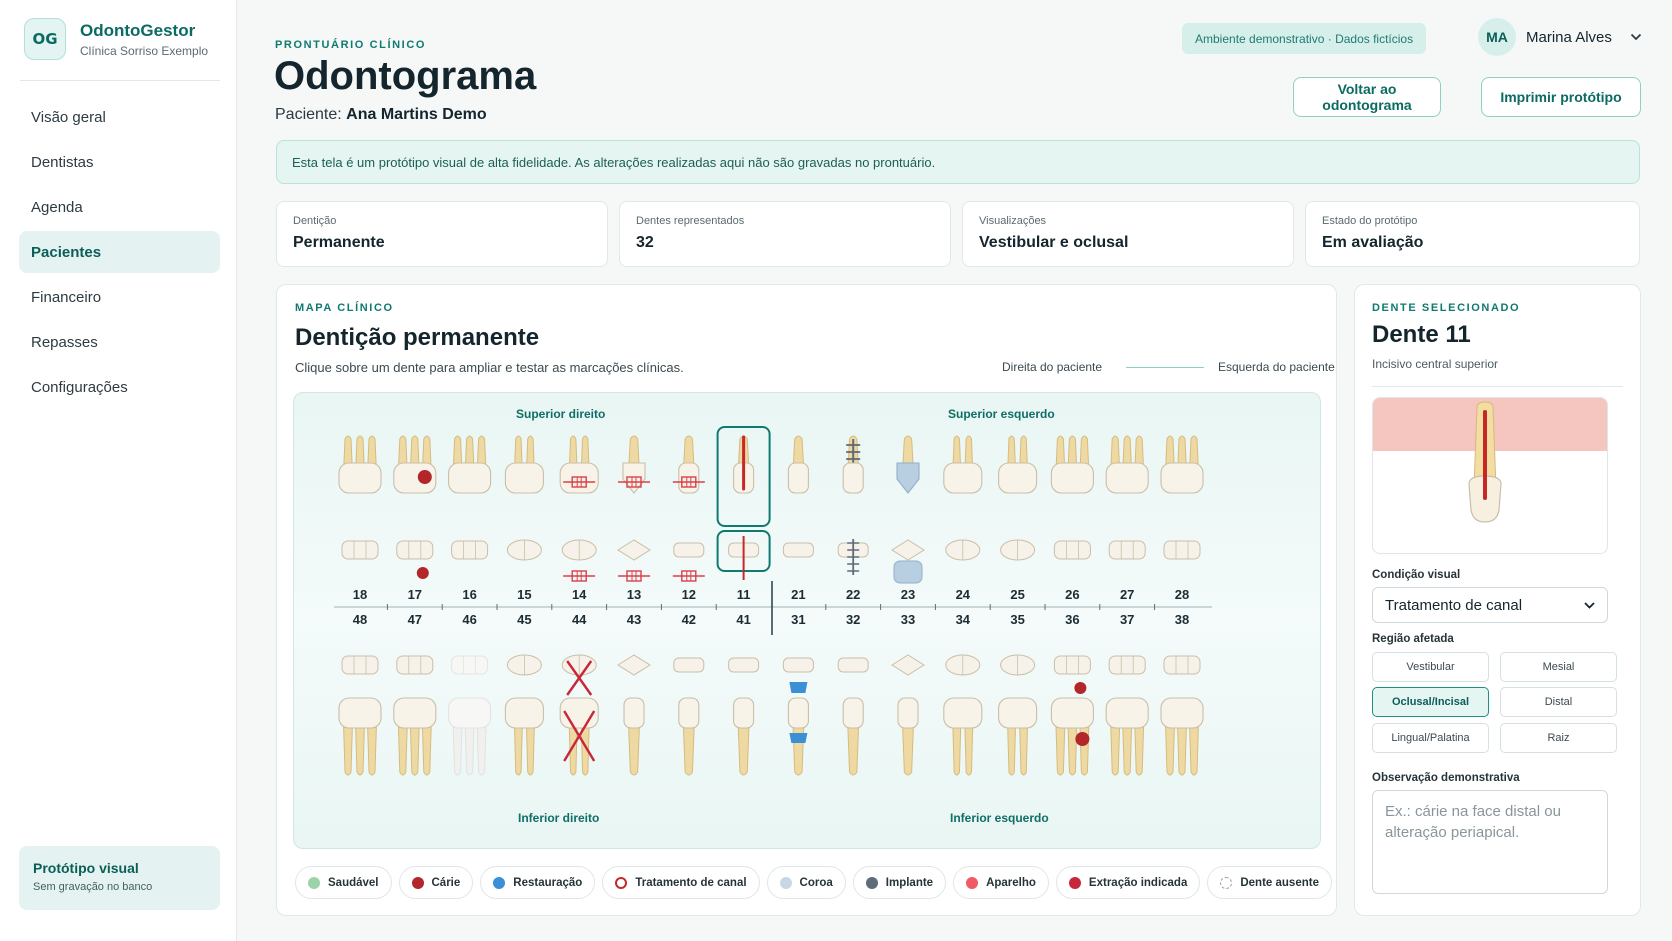 The image size is (1672, 941). What do you see at coordinates (1017, 594) in the screenshot?
I see `tooth-number: 25` at bounding box center [1017, 594].